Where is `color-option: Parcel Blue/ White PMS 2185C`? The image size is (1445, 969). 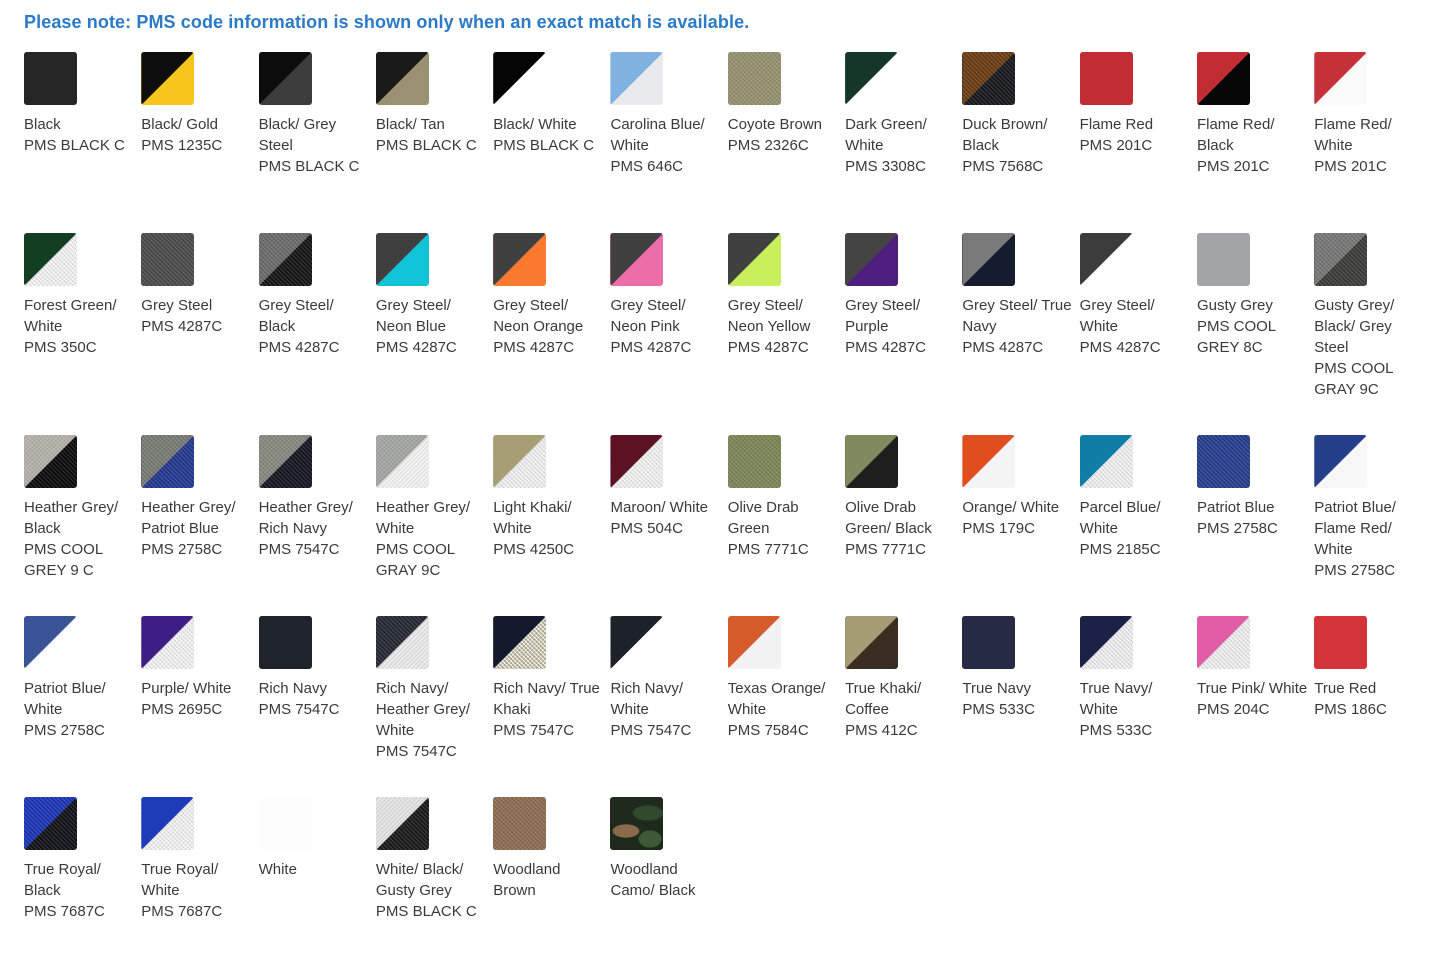 color-option: Parcel Blue/ White PMS 2185C is located at coordinates (1138, 525).